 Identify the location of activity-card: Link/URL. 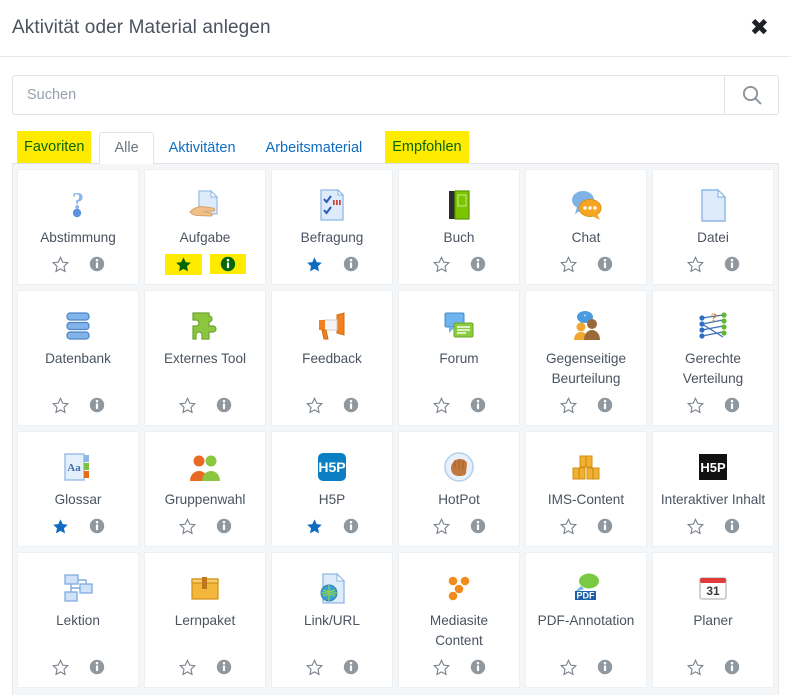
(332, 620).